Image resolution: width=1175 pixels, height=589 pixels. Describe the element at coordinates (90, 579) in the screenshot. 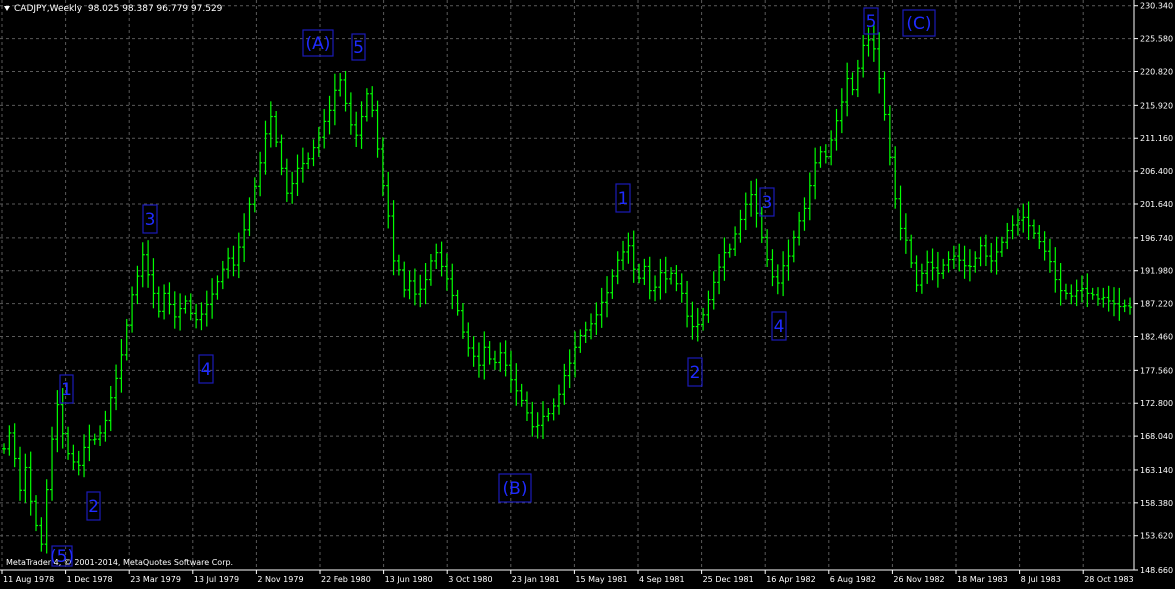

I see `x-tick-label: 1 Dec 1978` at that location.